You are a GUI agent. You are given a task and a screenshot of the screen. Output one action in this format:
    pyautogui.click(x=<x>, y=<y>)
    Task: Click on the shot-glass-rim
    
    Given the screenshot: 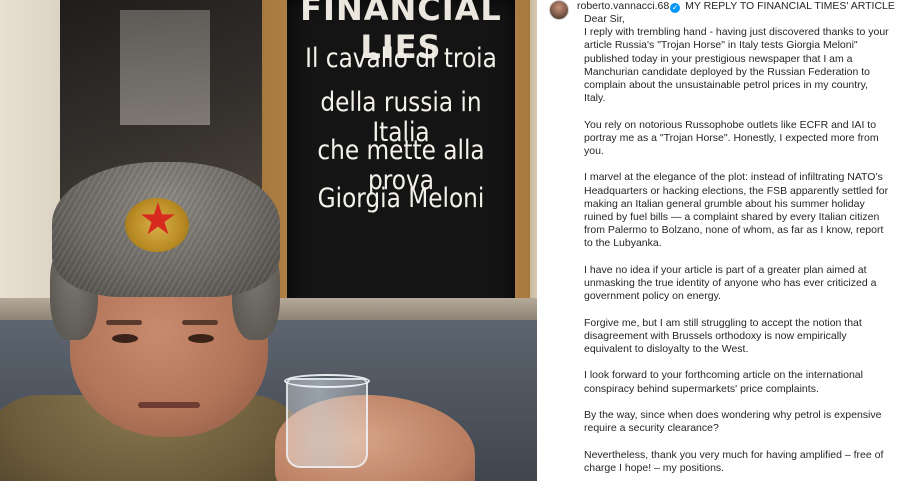 What is the action you would take?
    pyautogui.click(x=327, y=381)
    